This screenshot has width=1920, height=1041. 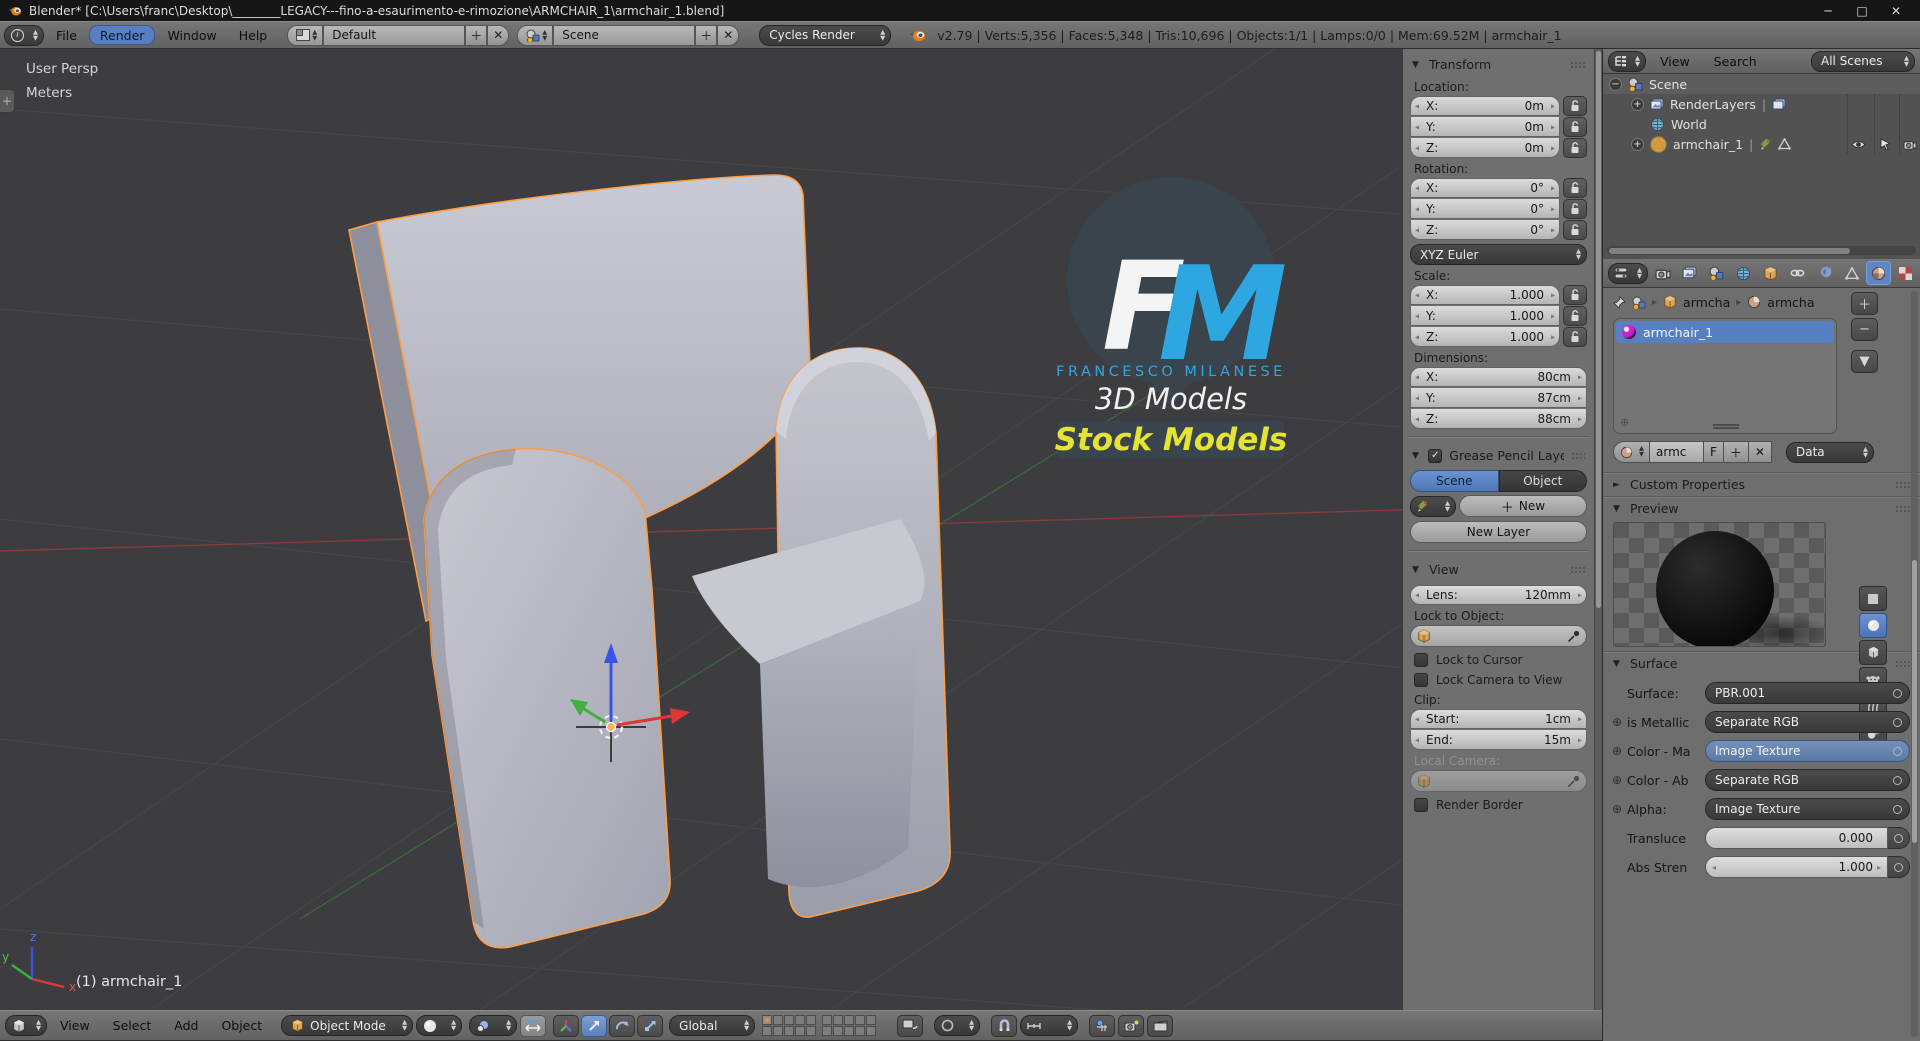 I want to click on dimension-y-field: ◂ Y: 87cm ▸, so click(x=1498, y=398).